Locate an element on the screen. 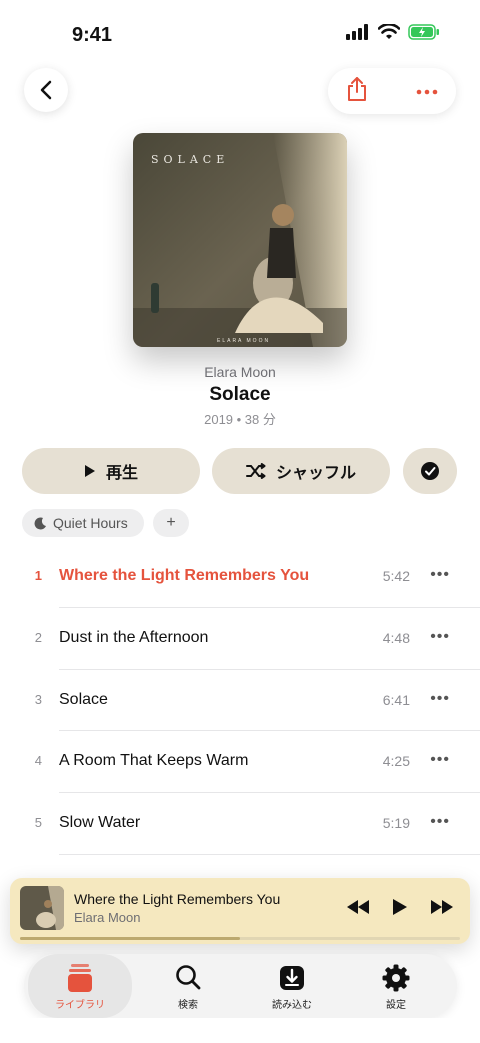 The width and height of the screenshot is (480, 1043). track-duration: 6:41 is located at coordinates (396, 699).